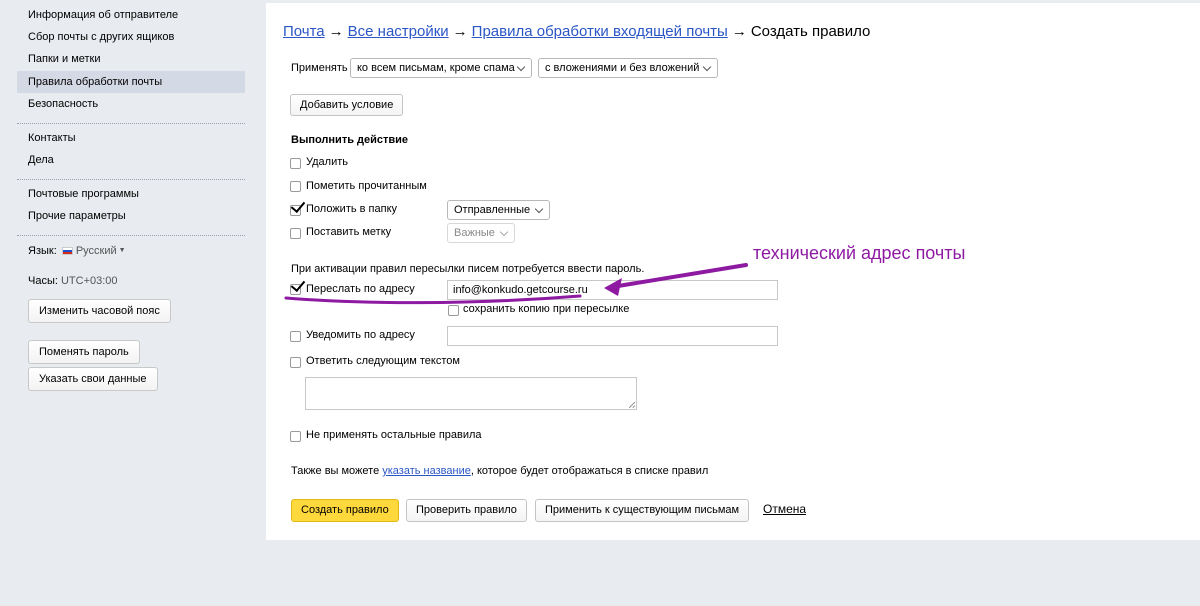 The image size is (1200, 606). I want to click on no-other-rules-checkbox, so click(295, 436).